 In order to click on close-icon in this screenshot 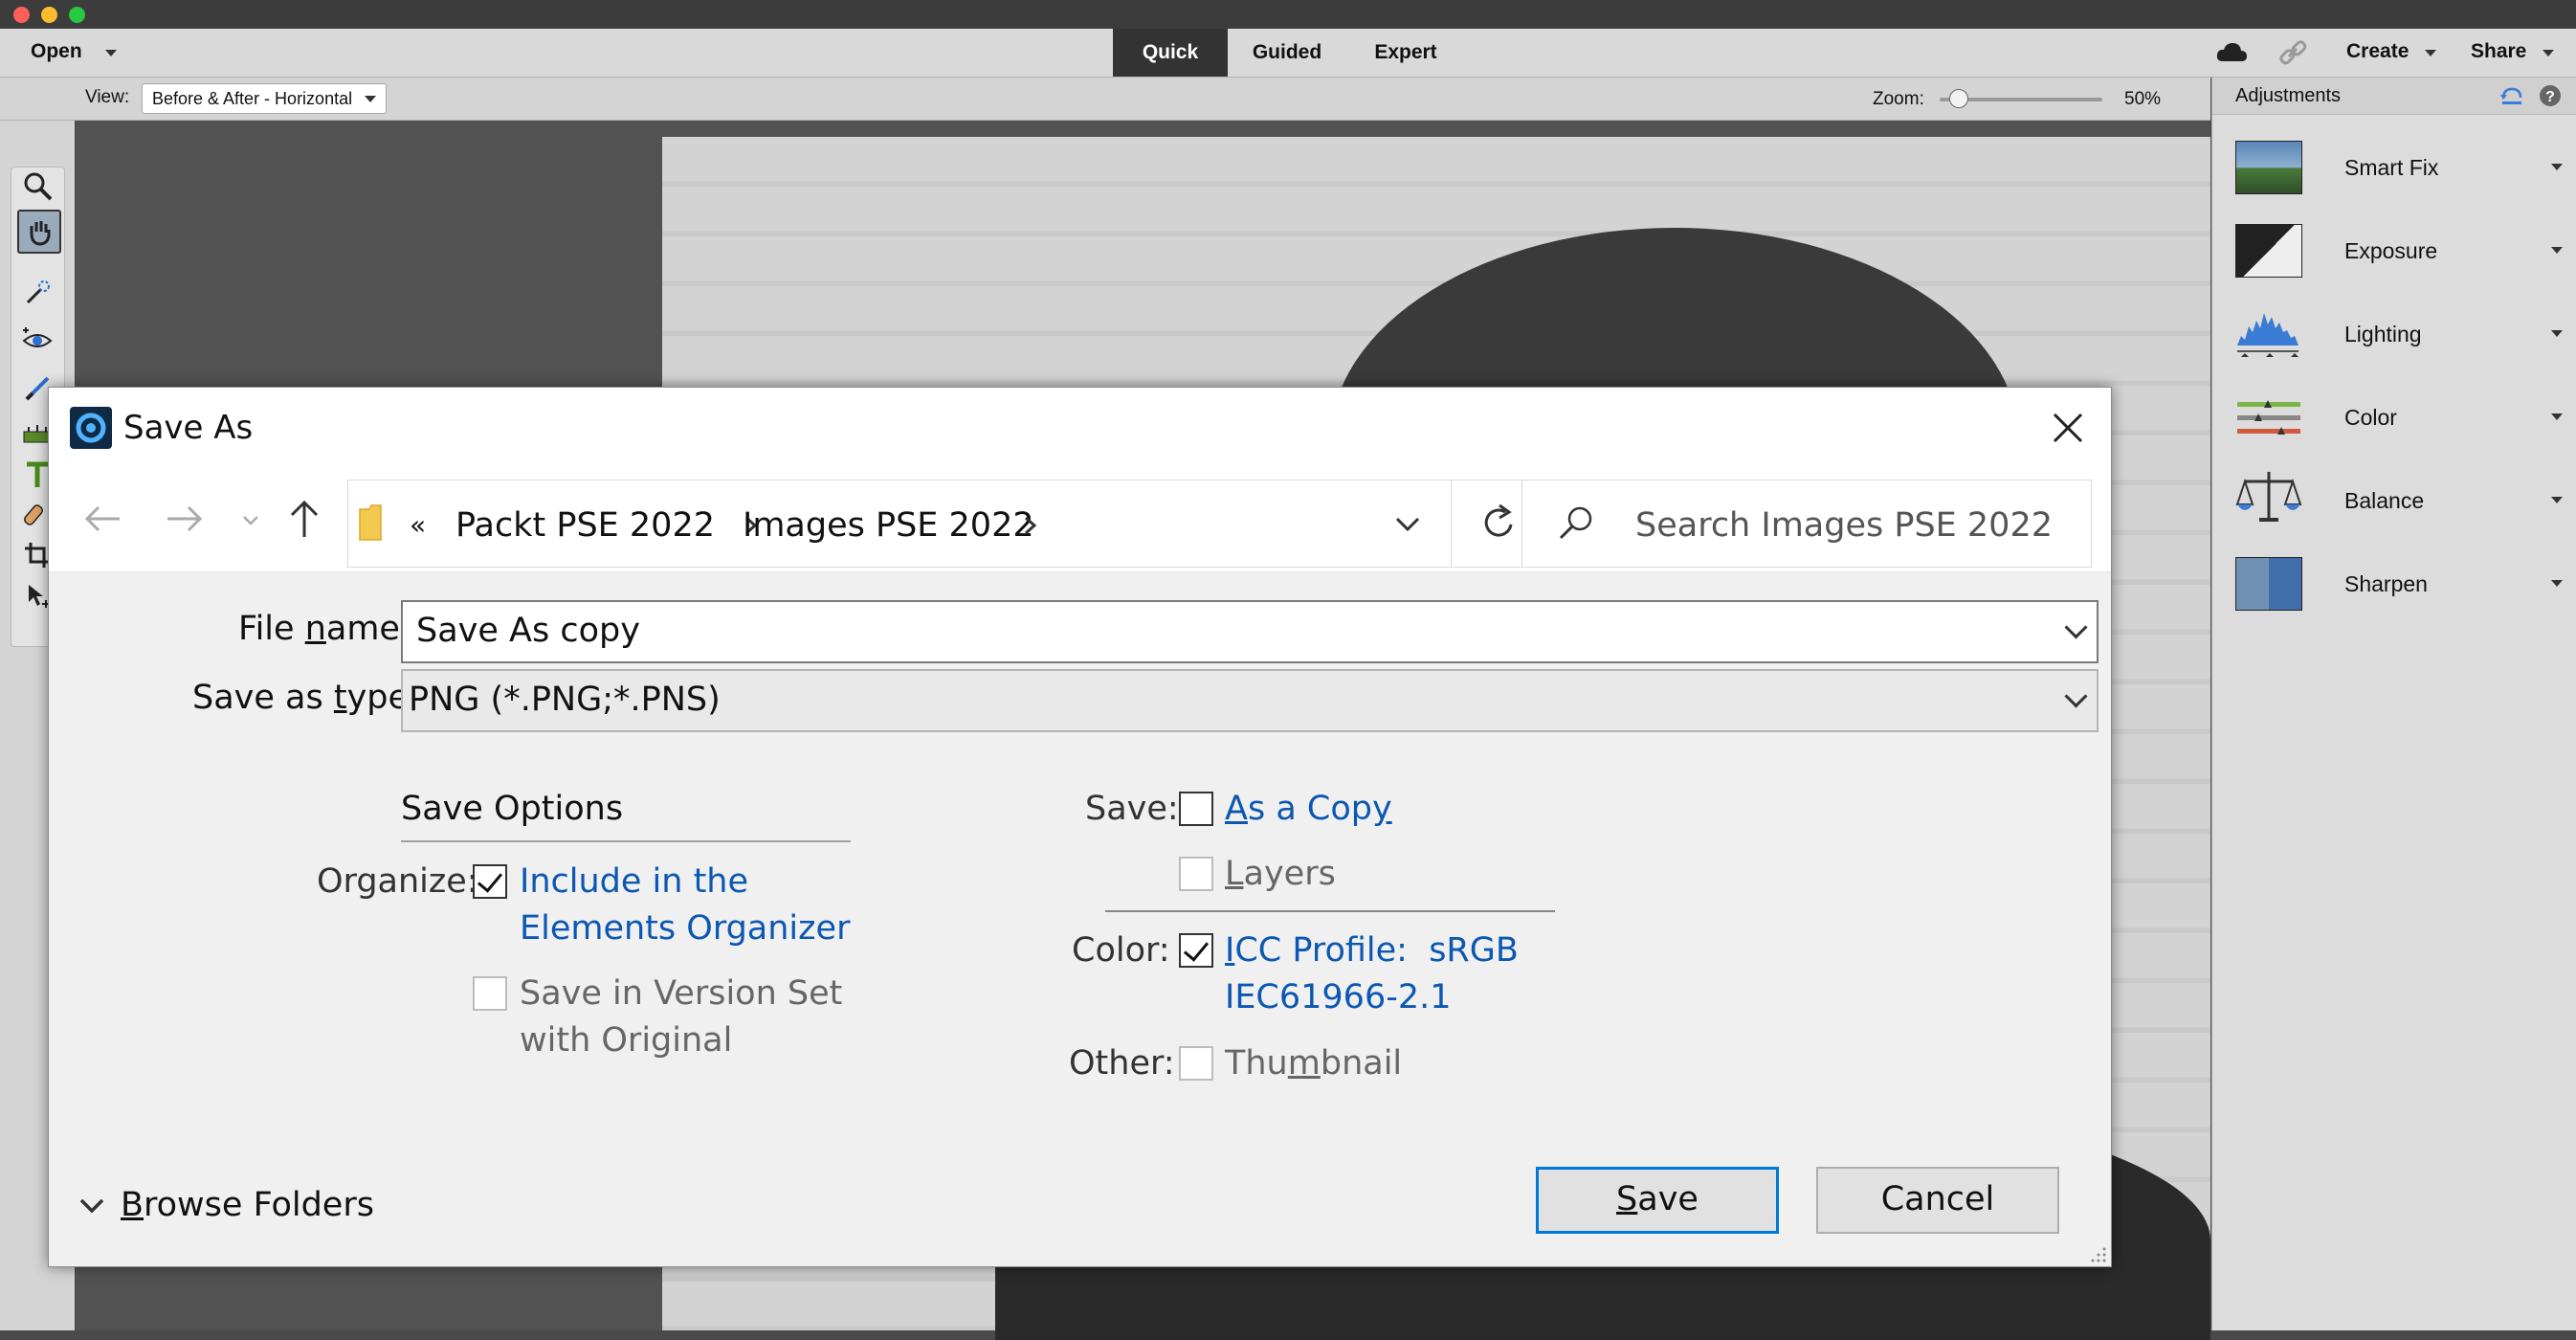, I will do `click(2068, 428)`.